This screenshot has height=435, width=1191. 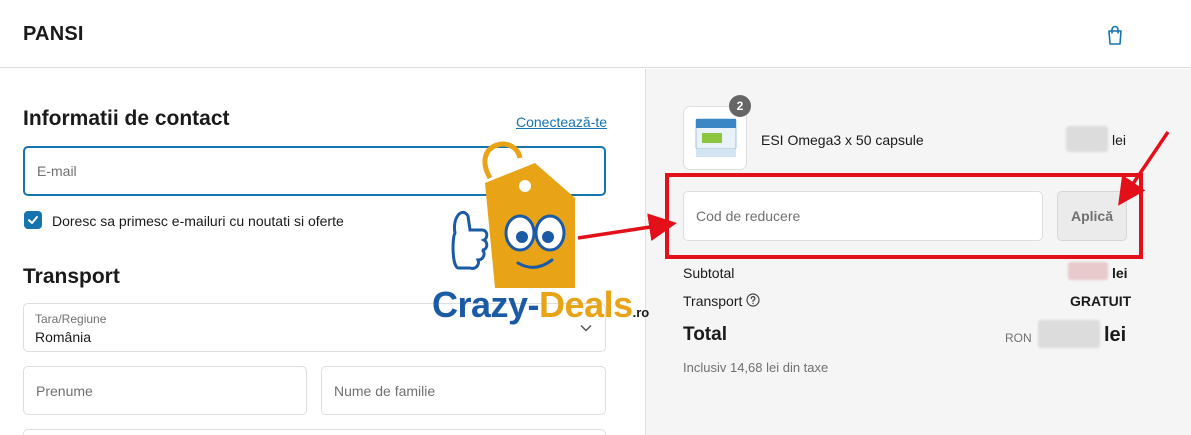 What do you see at coordinates (863, 216) in the screenshot?
I see `discount-code-input` at bounding box center [863, 216].